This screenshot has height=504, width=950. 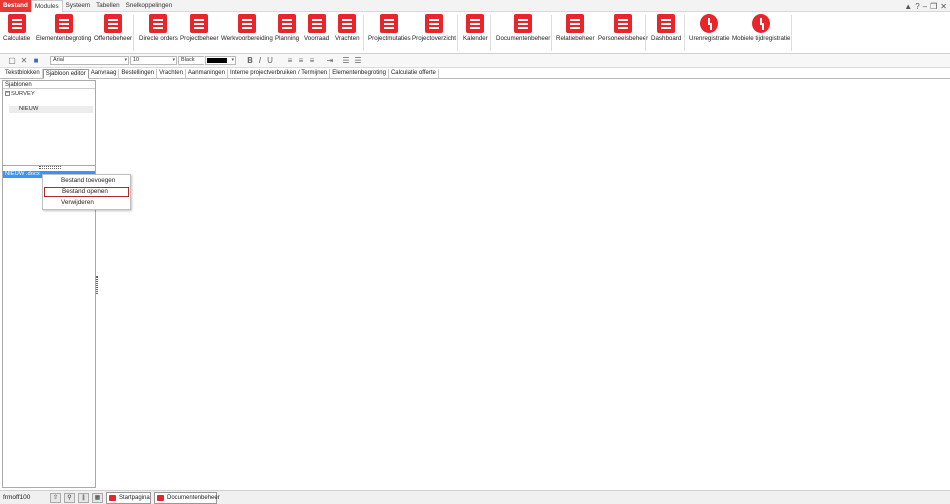 I want to click on numbered-list-icon: ☰, so click(x=358, y=61).